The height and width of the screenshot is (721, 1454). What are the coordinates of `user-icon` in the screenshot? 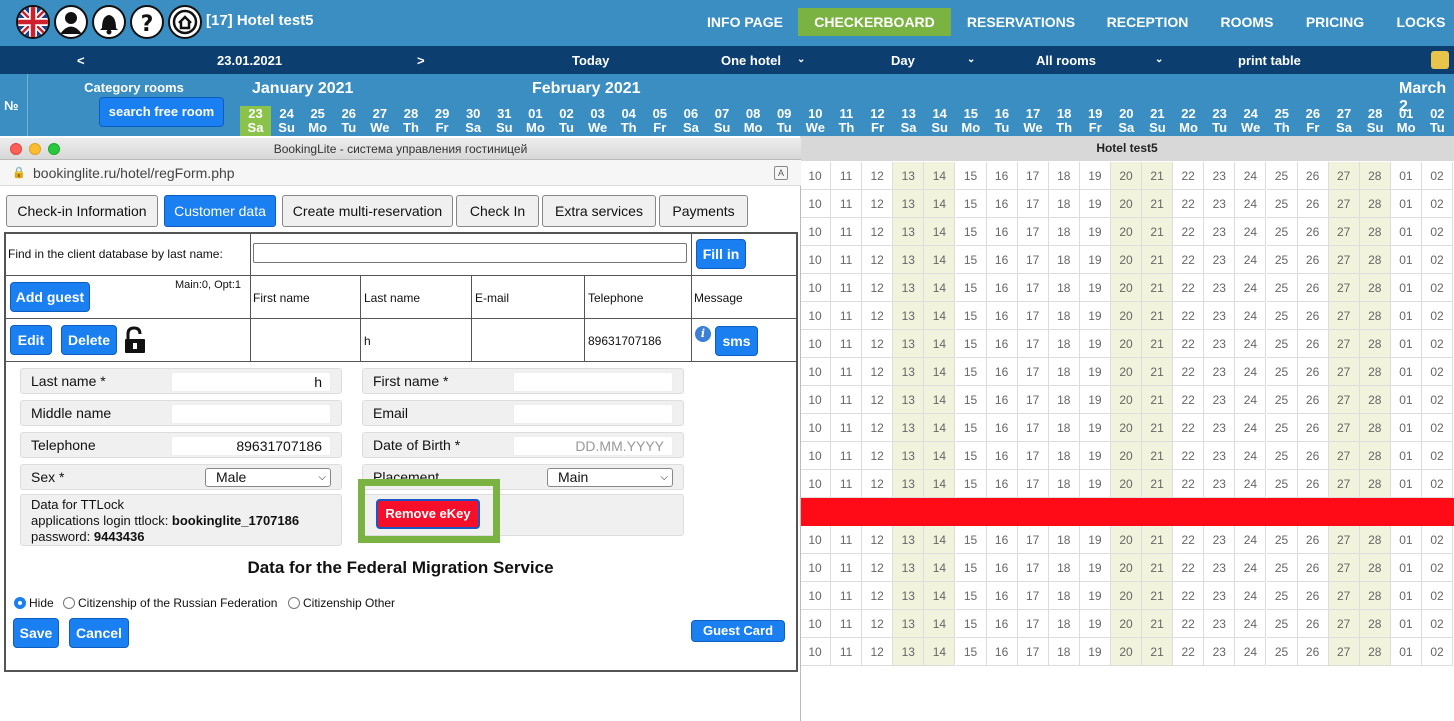 It's located at (71, 22).